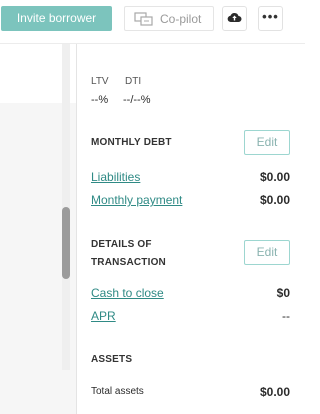 This screenshot has height=414, width=320. What do you see at coordinates (117, 391) in the screenshot?
I see `total-assets-label: Total assets` at bounding box center [117, 391].